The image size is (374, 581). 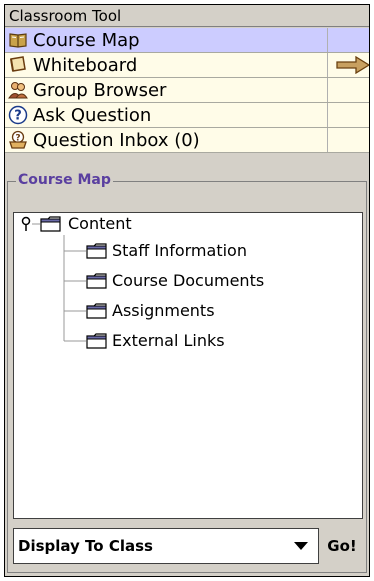 What do you see at coordinates (18, 64) in the screenshot?
I see `whiteboard-icon` at bounding box center [18, 64].